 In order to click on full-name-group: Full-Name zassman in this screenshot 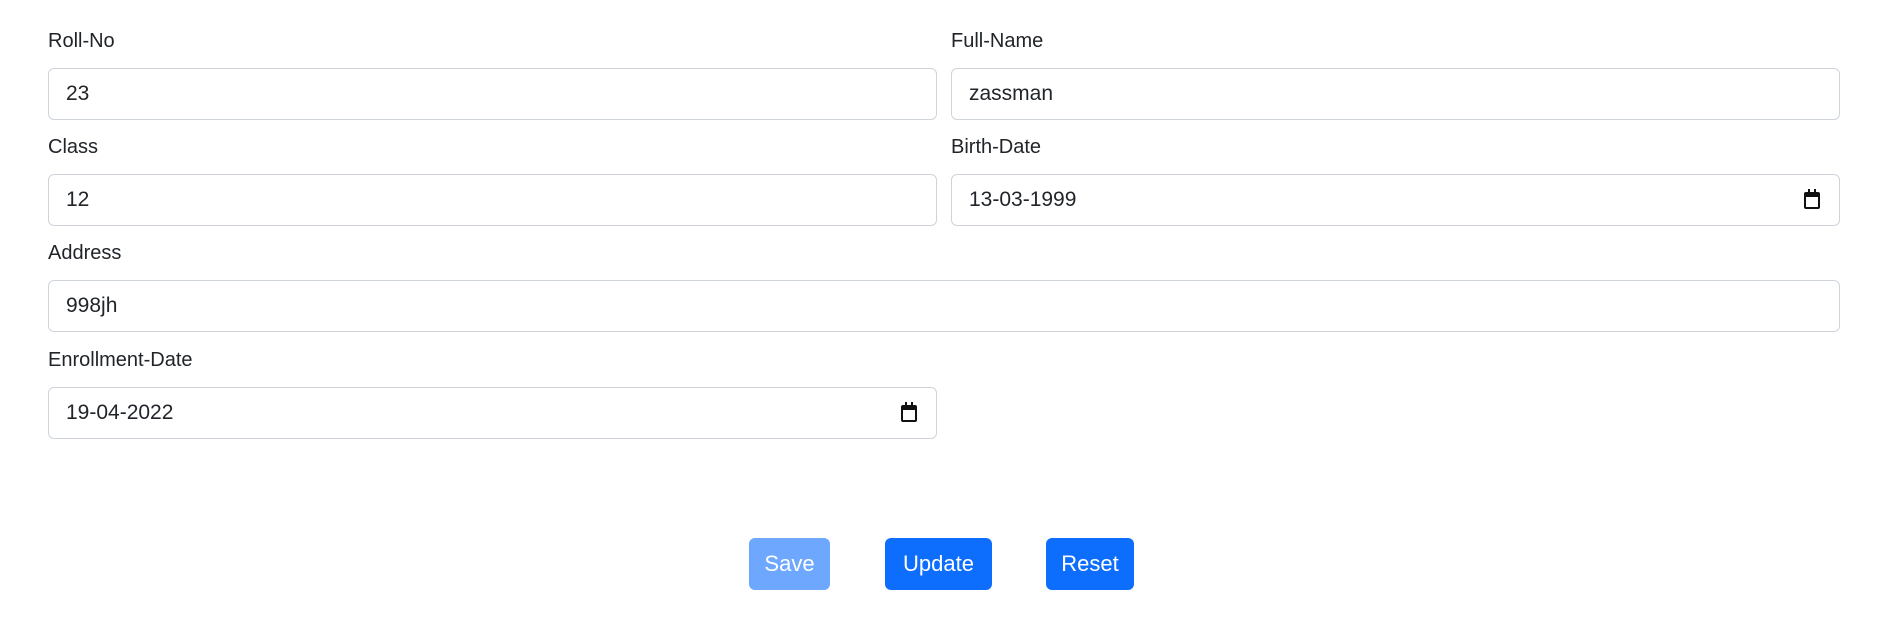, I will do `click(1395, 60)`.